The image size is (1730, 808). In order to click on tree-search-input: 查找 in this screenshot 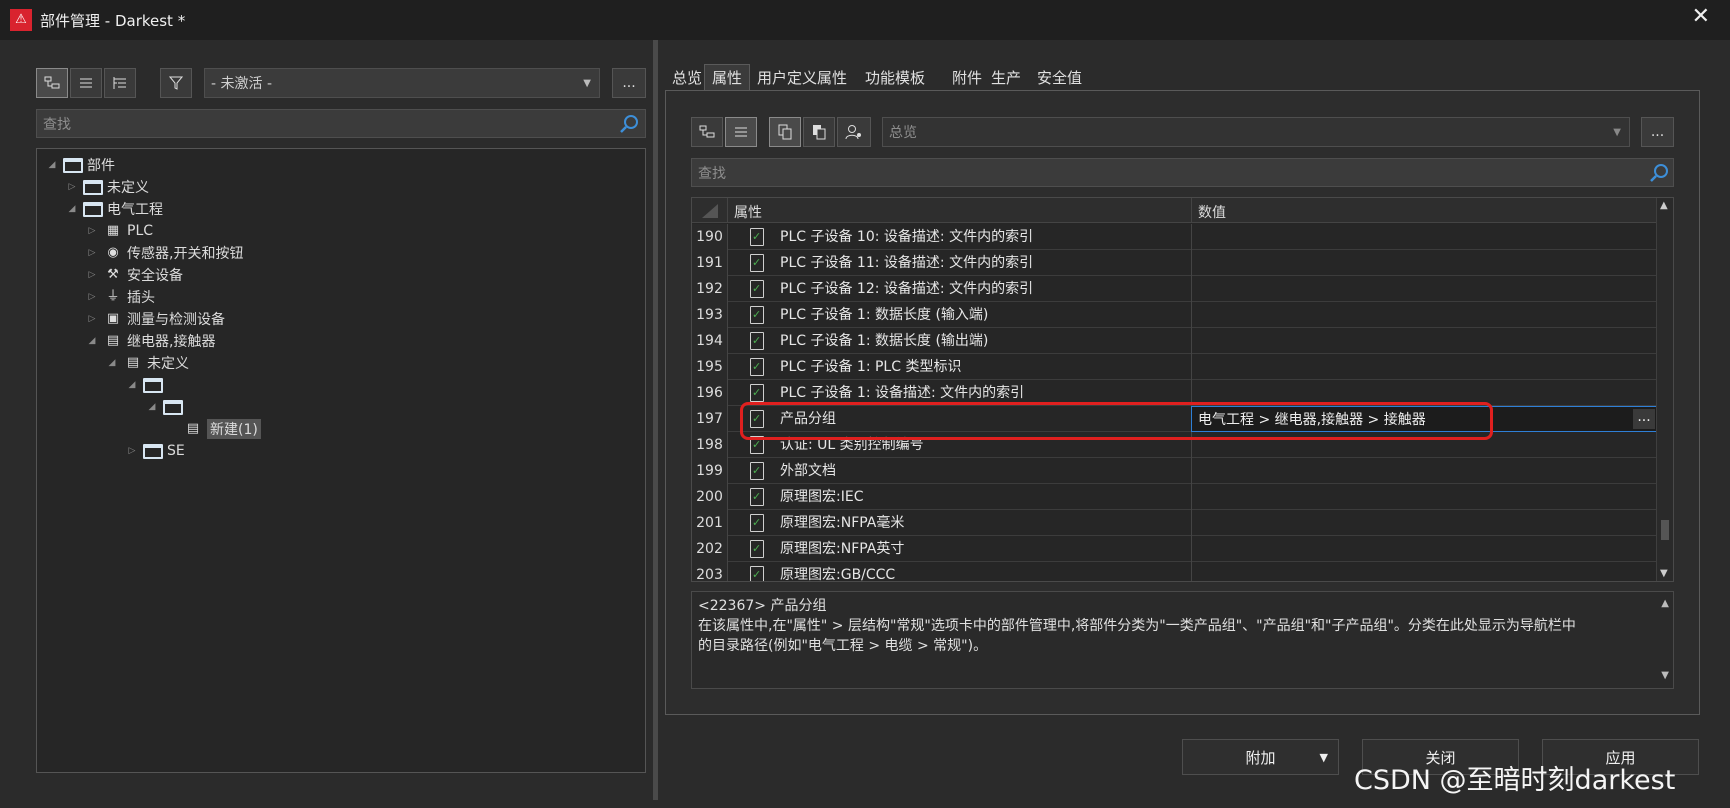, I will do `click(341, 123)`.